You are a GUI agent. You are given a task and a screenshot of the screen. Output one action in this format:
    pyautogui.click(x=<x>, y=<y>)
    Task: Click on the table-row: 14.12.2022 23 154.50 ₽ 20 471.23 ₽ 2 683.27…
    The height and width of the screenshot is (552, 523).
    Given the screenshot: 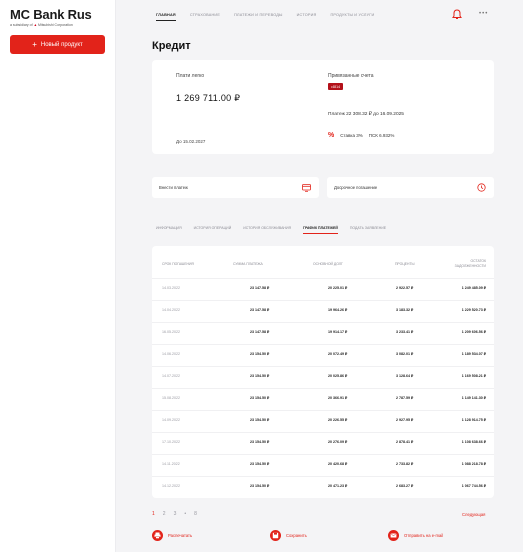 What is the action you would take?
    pyautogui.click(x=323, y=487)
    